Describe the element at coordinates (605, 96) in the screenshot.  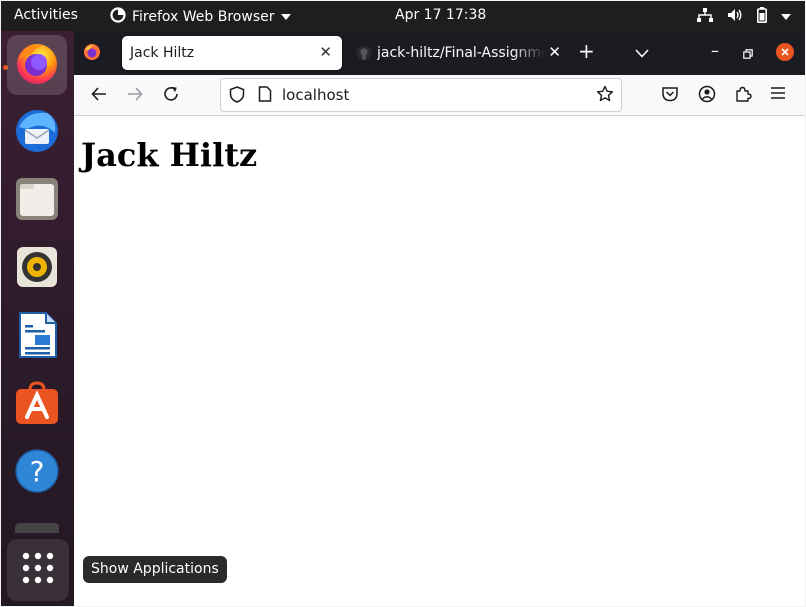
I see `bookmark-star-icon` at that location.